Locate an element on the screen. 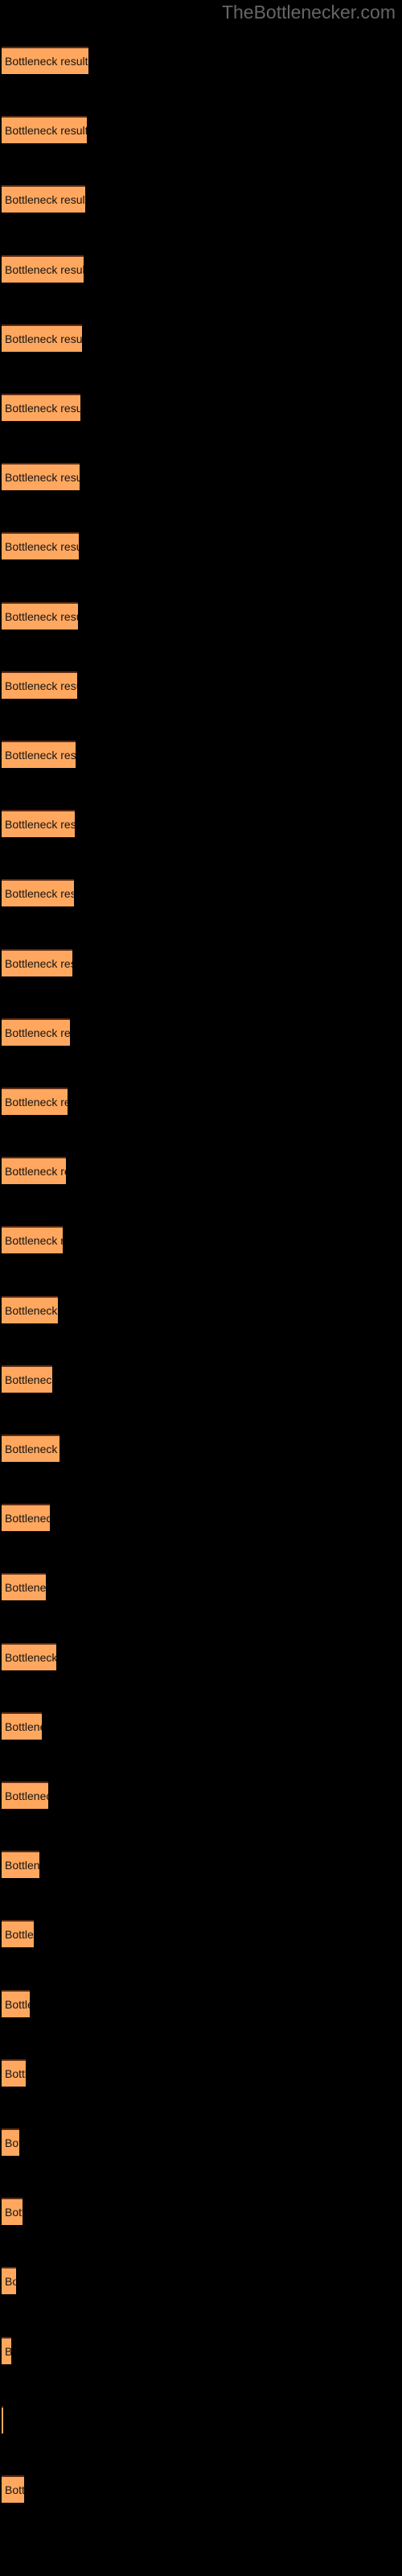  bar-12: Bottleneck result is located at coordinates (38, 824).